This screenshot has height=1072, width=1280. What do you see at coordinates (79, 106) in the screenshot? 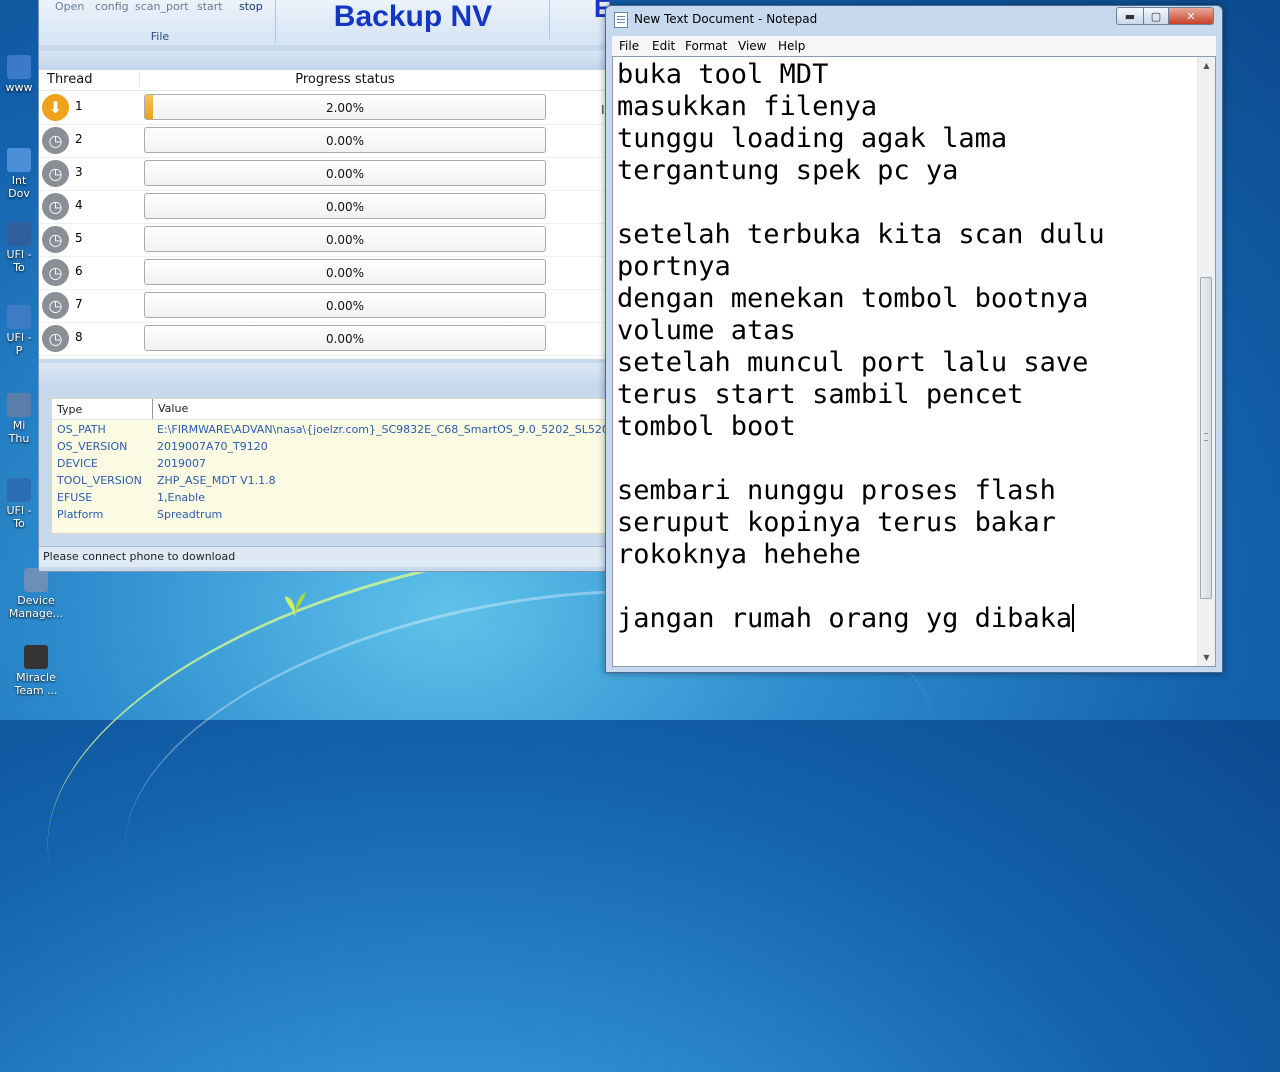
I see `thread-number: 1` at bounding box center [79, 106].